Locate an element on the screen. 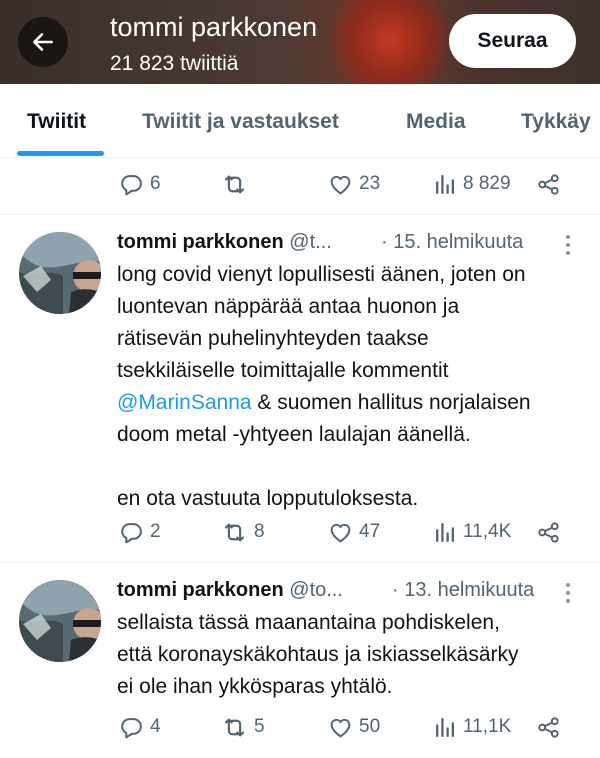 Image resolution: width=600 pixels, height=758 pixels. tweet-actions-top: 6 23 8 829 is located at coordinates (300, 184).